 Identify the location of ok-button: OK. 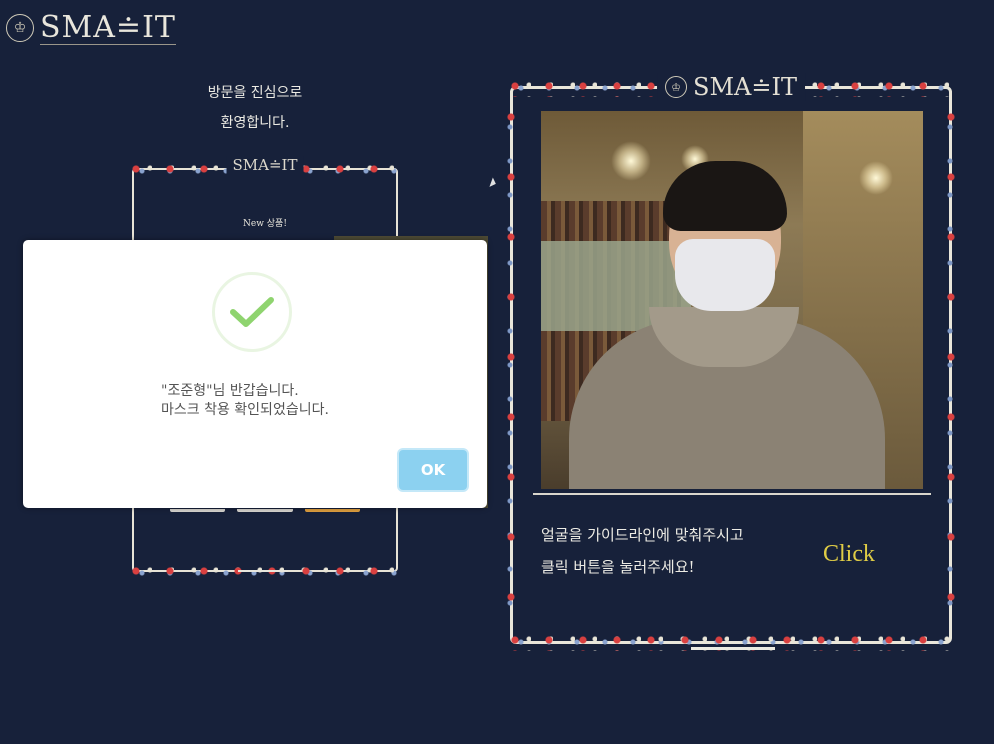
(433, 470).